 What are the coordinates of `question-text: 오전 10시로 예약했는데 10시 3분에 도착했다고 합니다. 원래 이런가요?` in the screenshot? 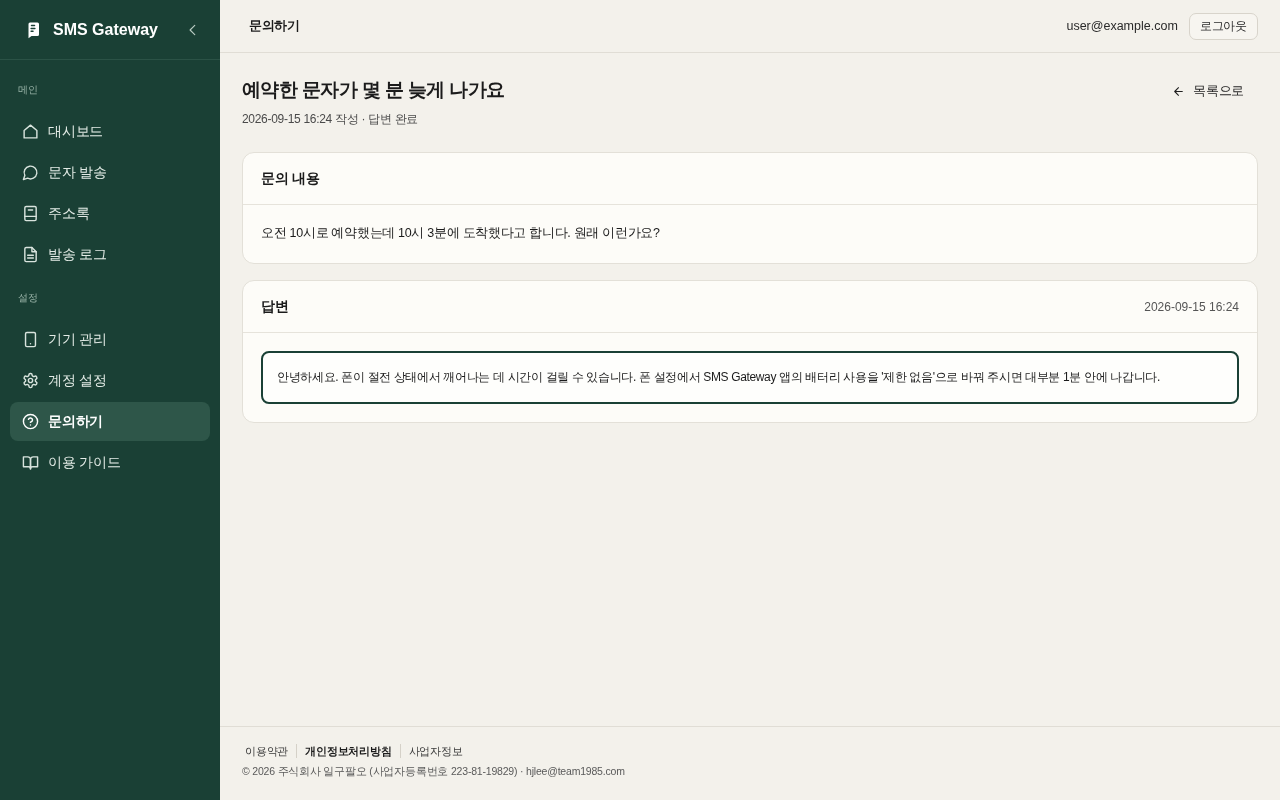 It's located at (461, 233).